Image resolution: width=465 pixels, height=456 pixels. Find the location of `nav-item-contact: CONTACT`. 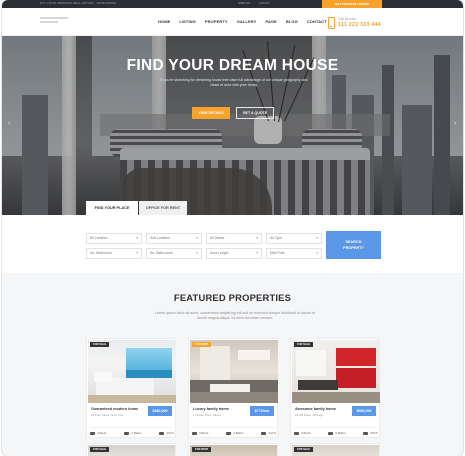

nav-item-contact: CONTACT is located at coordinates (317, 21).